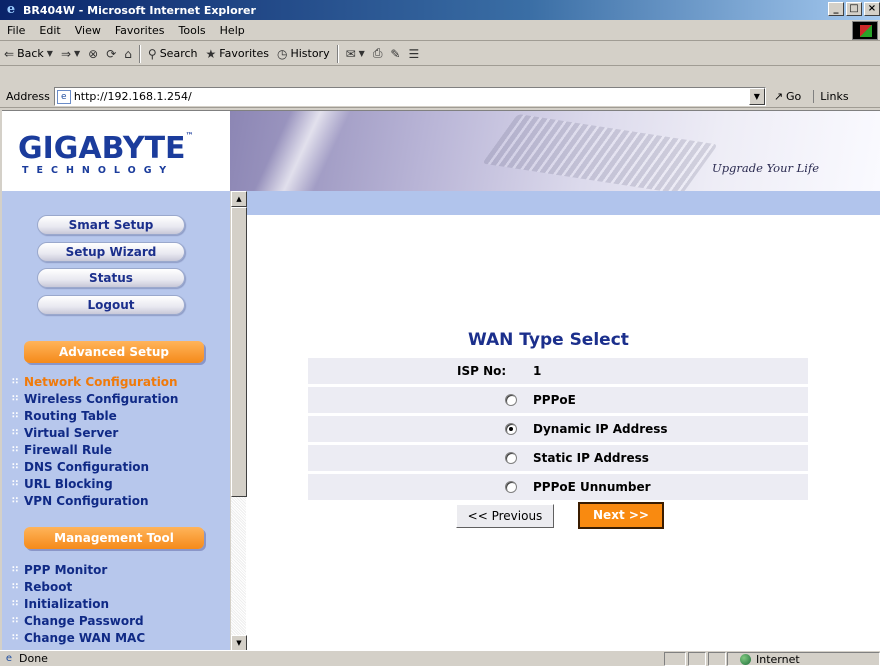 This screenshot has height=666, width=880. I want to click on print-button: ⎙, so click(378, 53).